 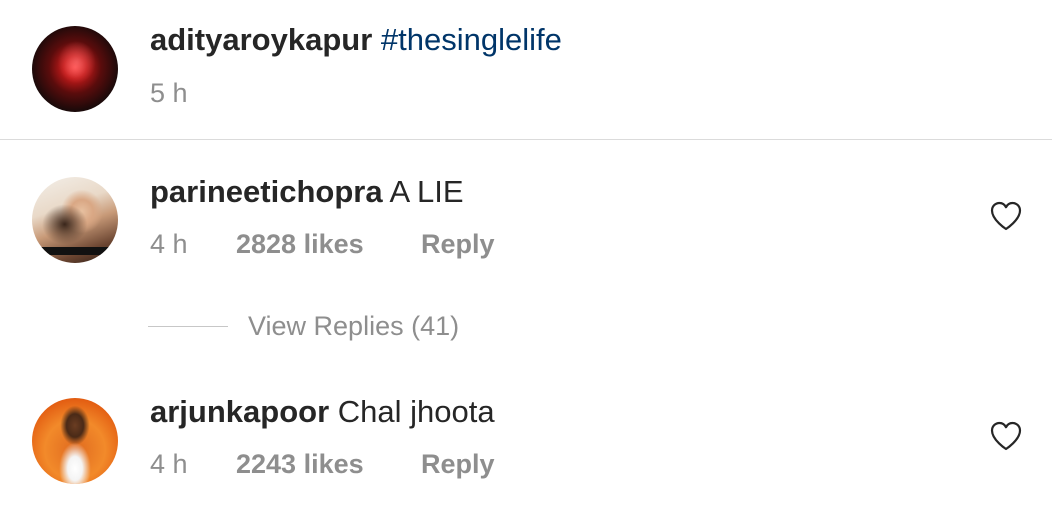 I want to click on divider, so click(x=526, y=139).